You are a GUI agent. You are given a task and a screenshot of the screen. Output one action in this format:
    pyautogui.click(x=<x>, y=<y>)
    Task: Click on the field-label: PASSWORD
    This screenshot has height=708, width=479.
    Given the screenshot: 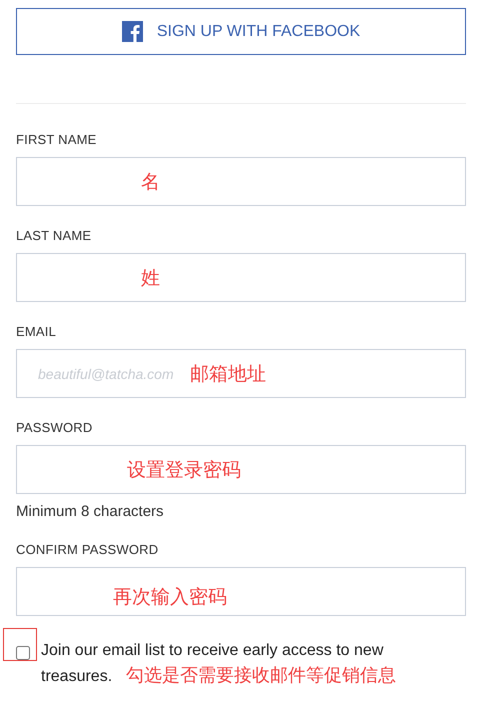 What is the action you would take?
    pyautogui.click(x=55, y=427)
    